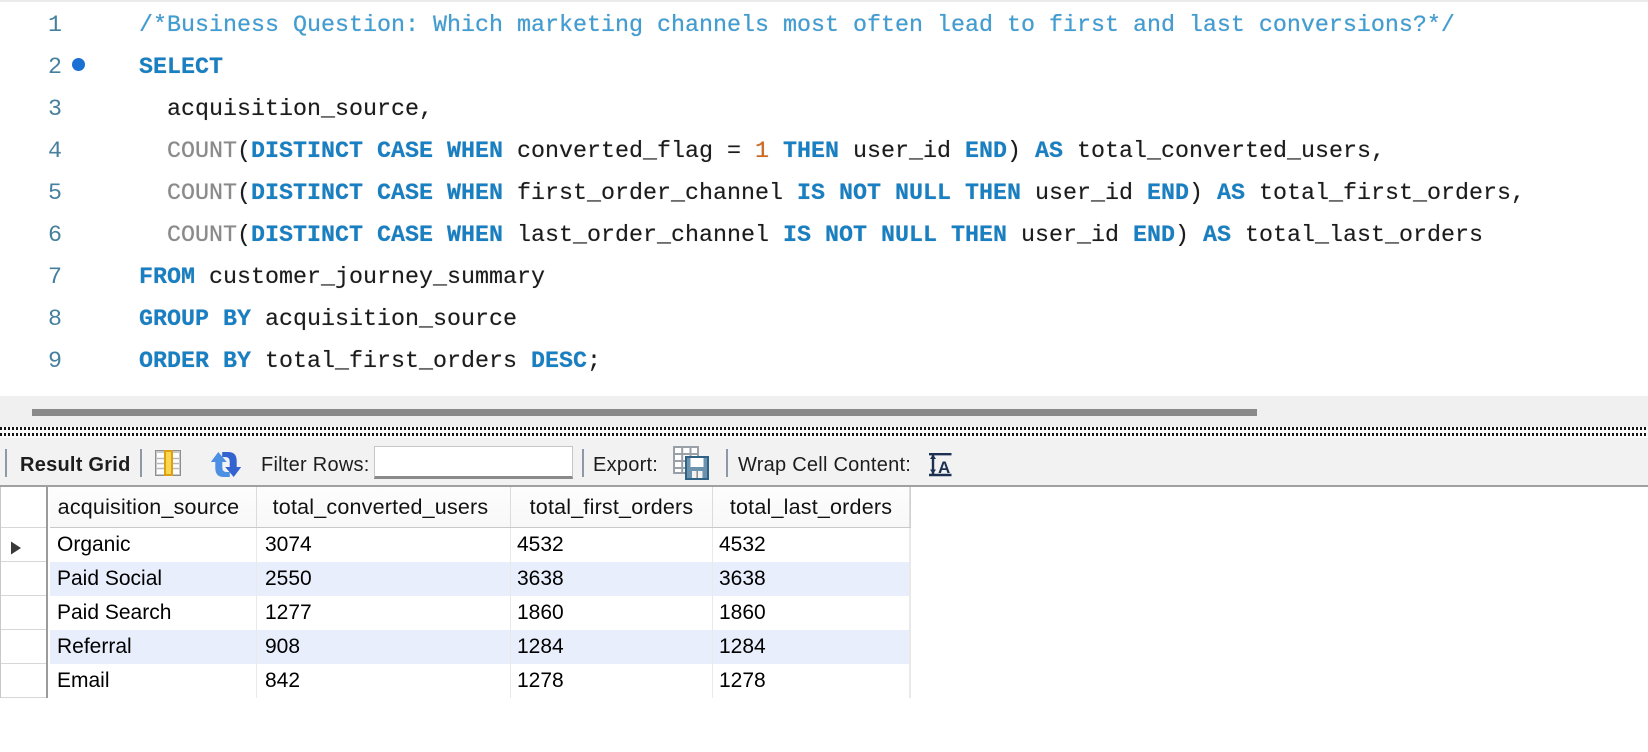  Describe the element at coordinates (944, 467) in the screenshot. I see `svg-text: A` at that location.